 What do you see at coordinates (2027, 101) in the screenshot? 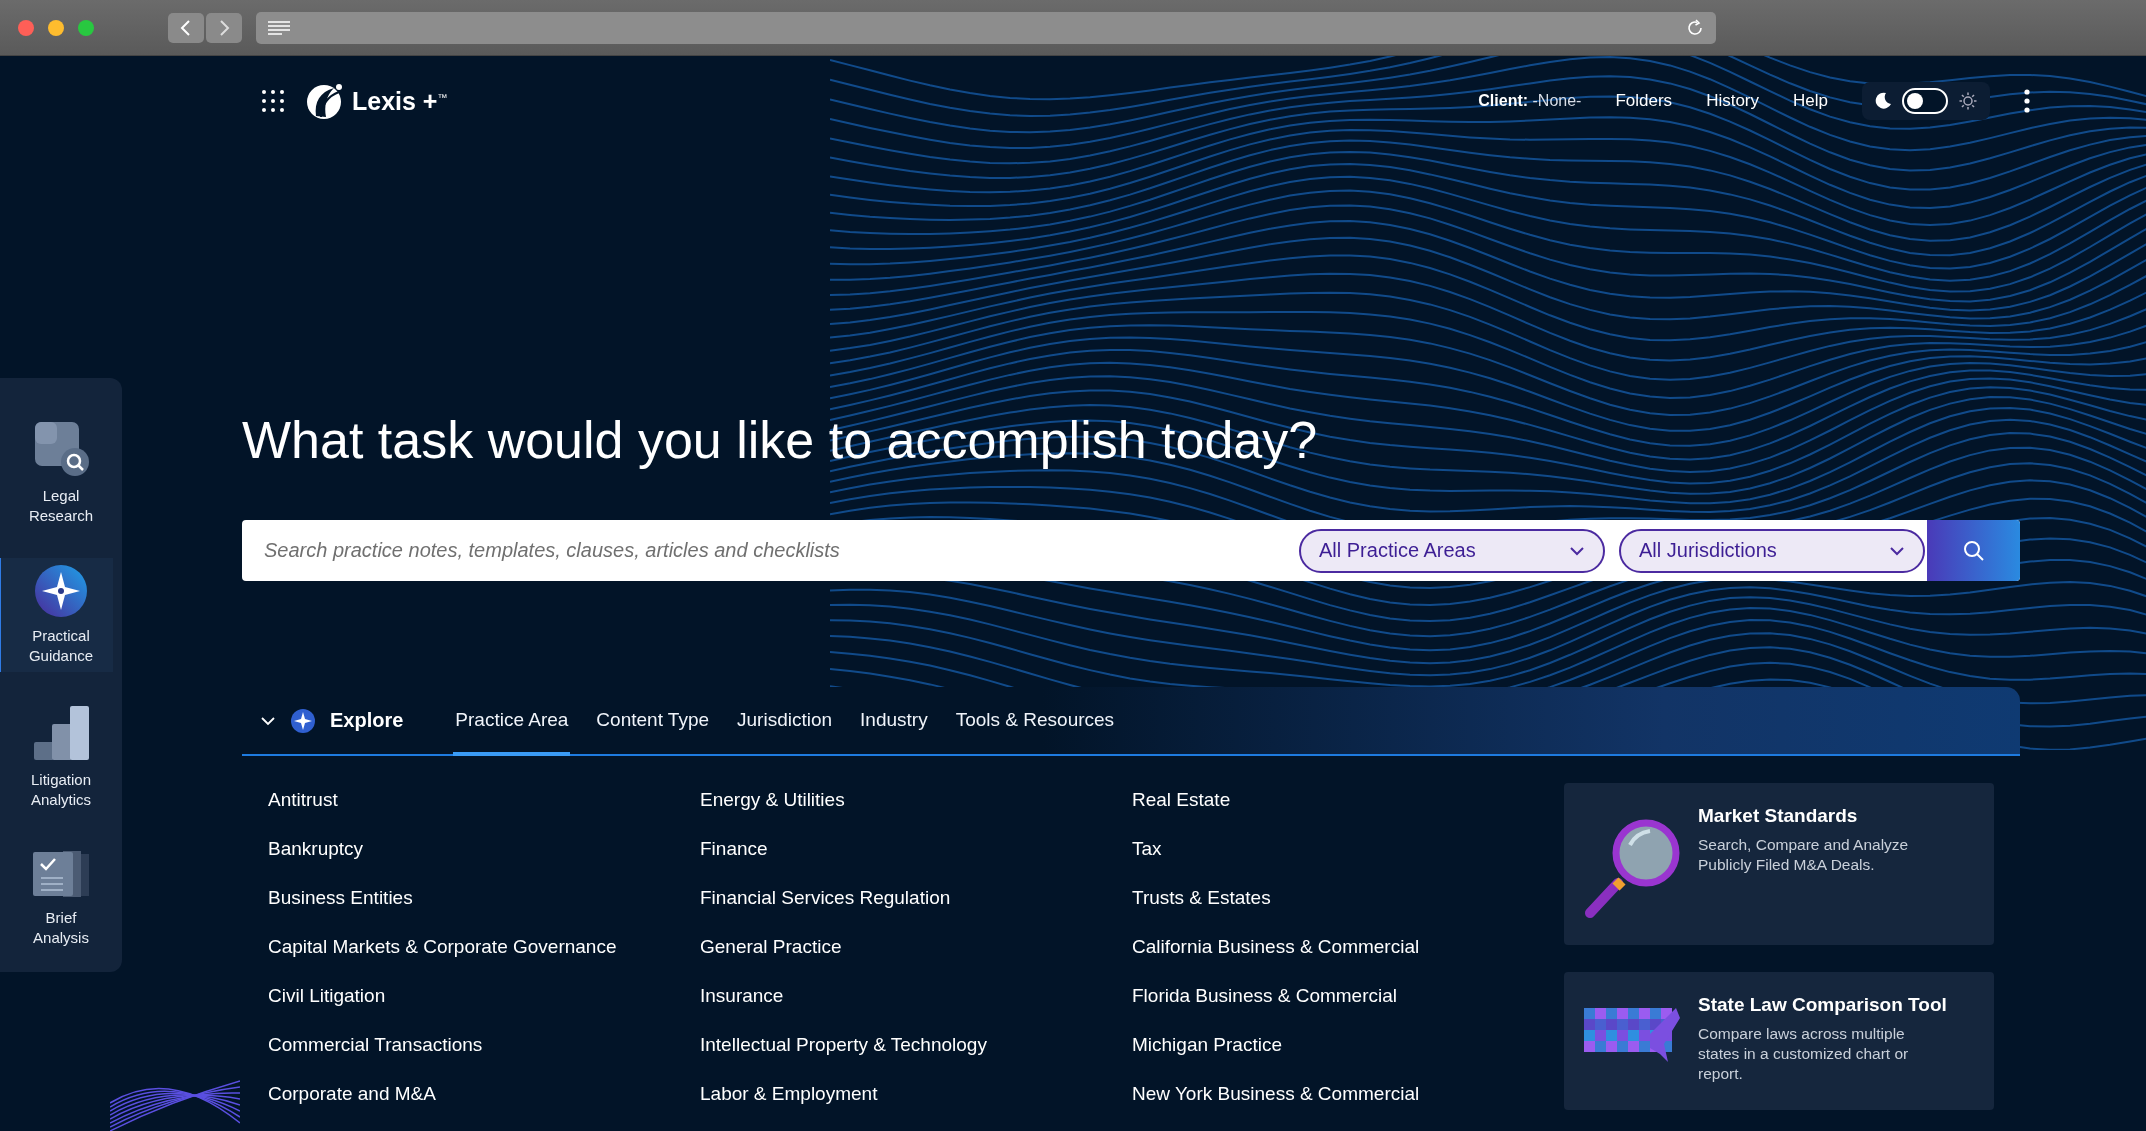
I see `more-options-icon` at bounding box center [2027, 101].